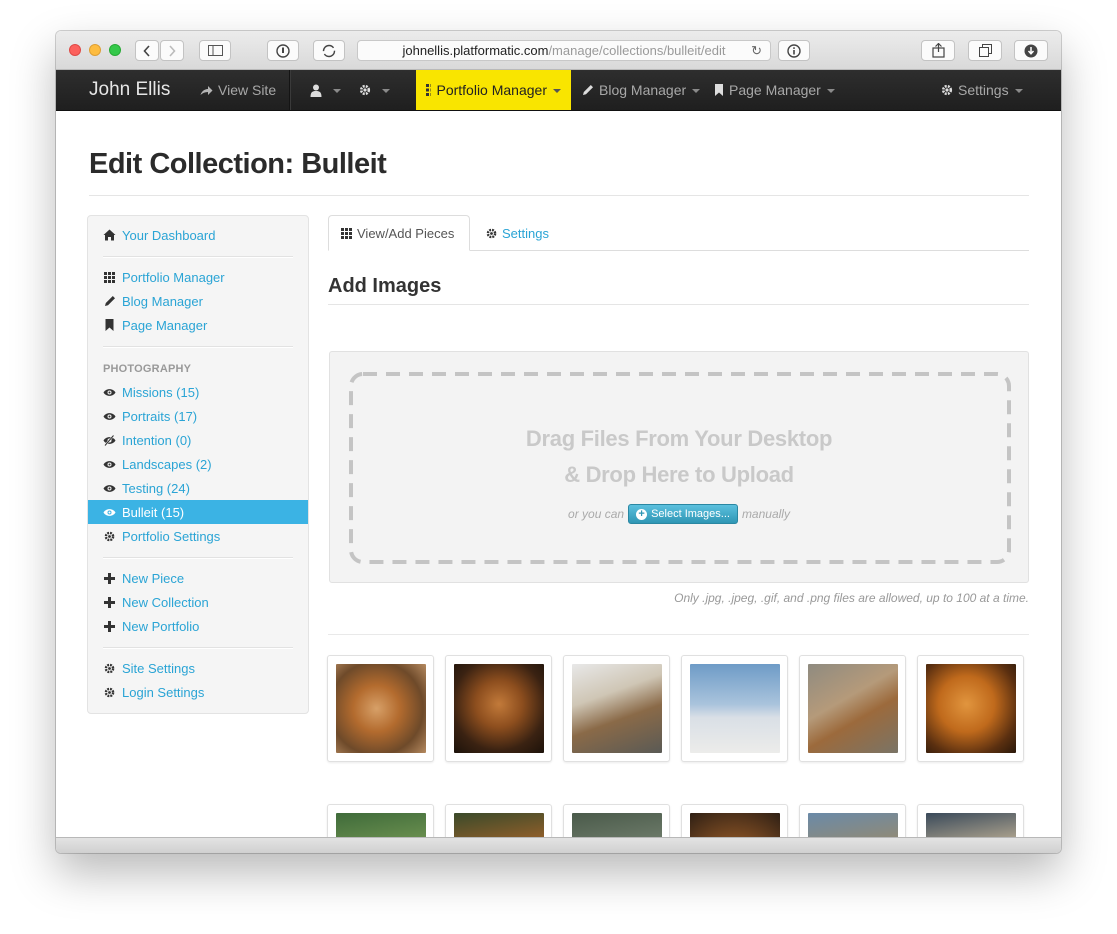 The width and height of the screenshot is (1117, 934). What do you see at coordinates (642, 514) in the screenshot?
I see `plus-circle-icon: +` at bounding box center [642, 514].